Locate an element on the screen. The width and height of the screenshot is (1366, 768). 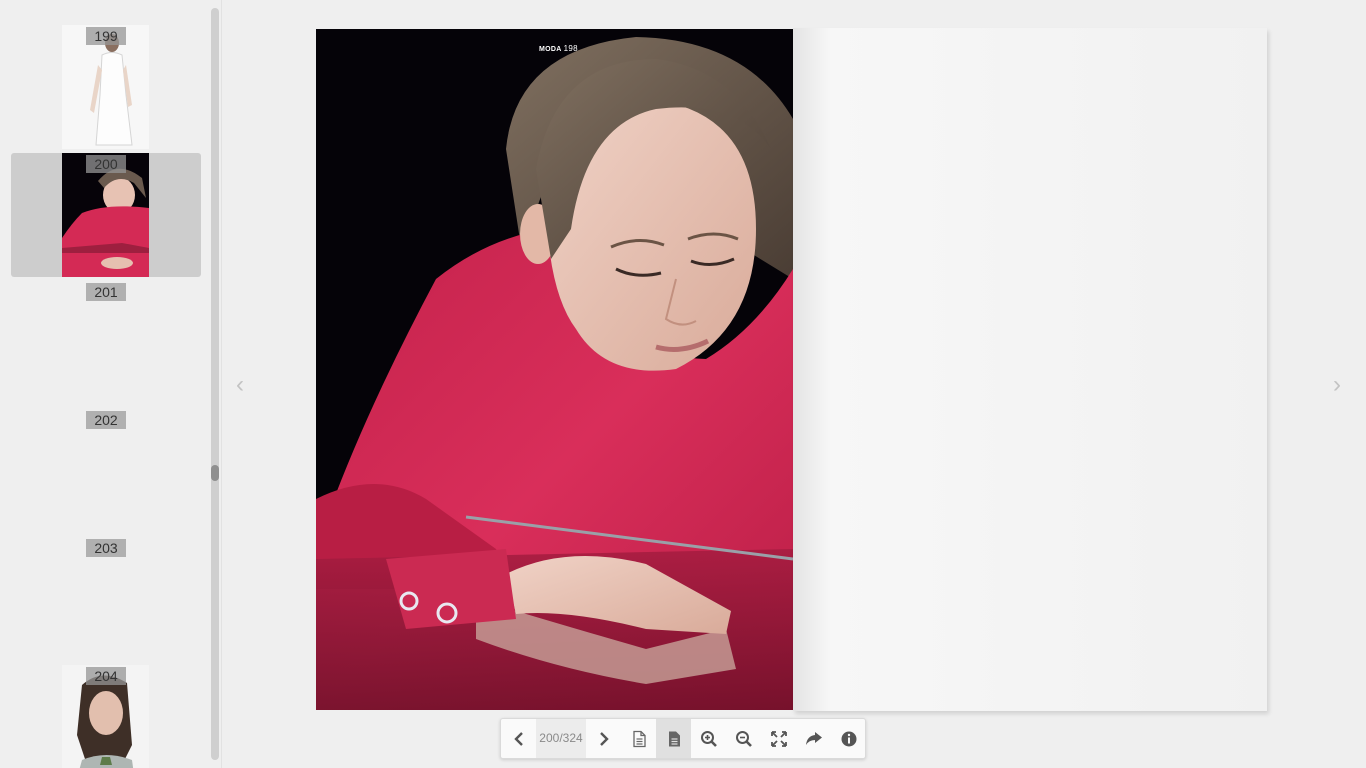
thumbnail-label: 203 is located at coordinates (106, 548).